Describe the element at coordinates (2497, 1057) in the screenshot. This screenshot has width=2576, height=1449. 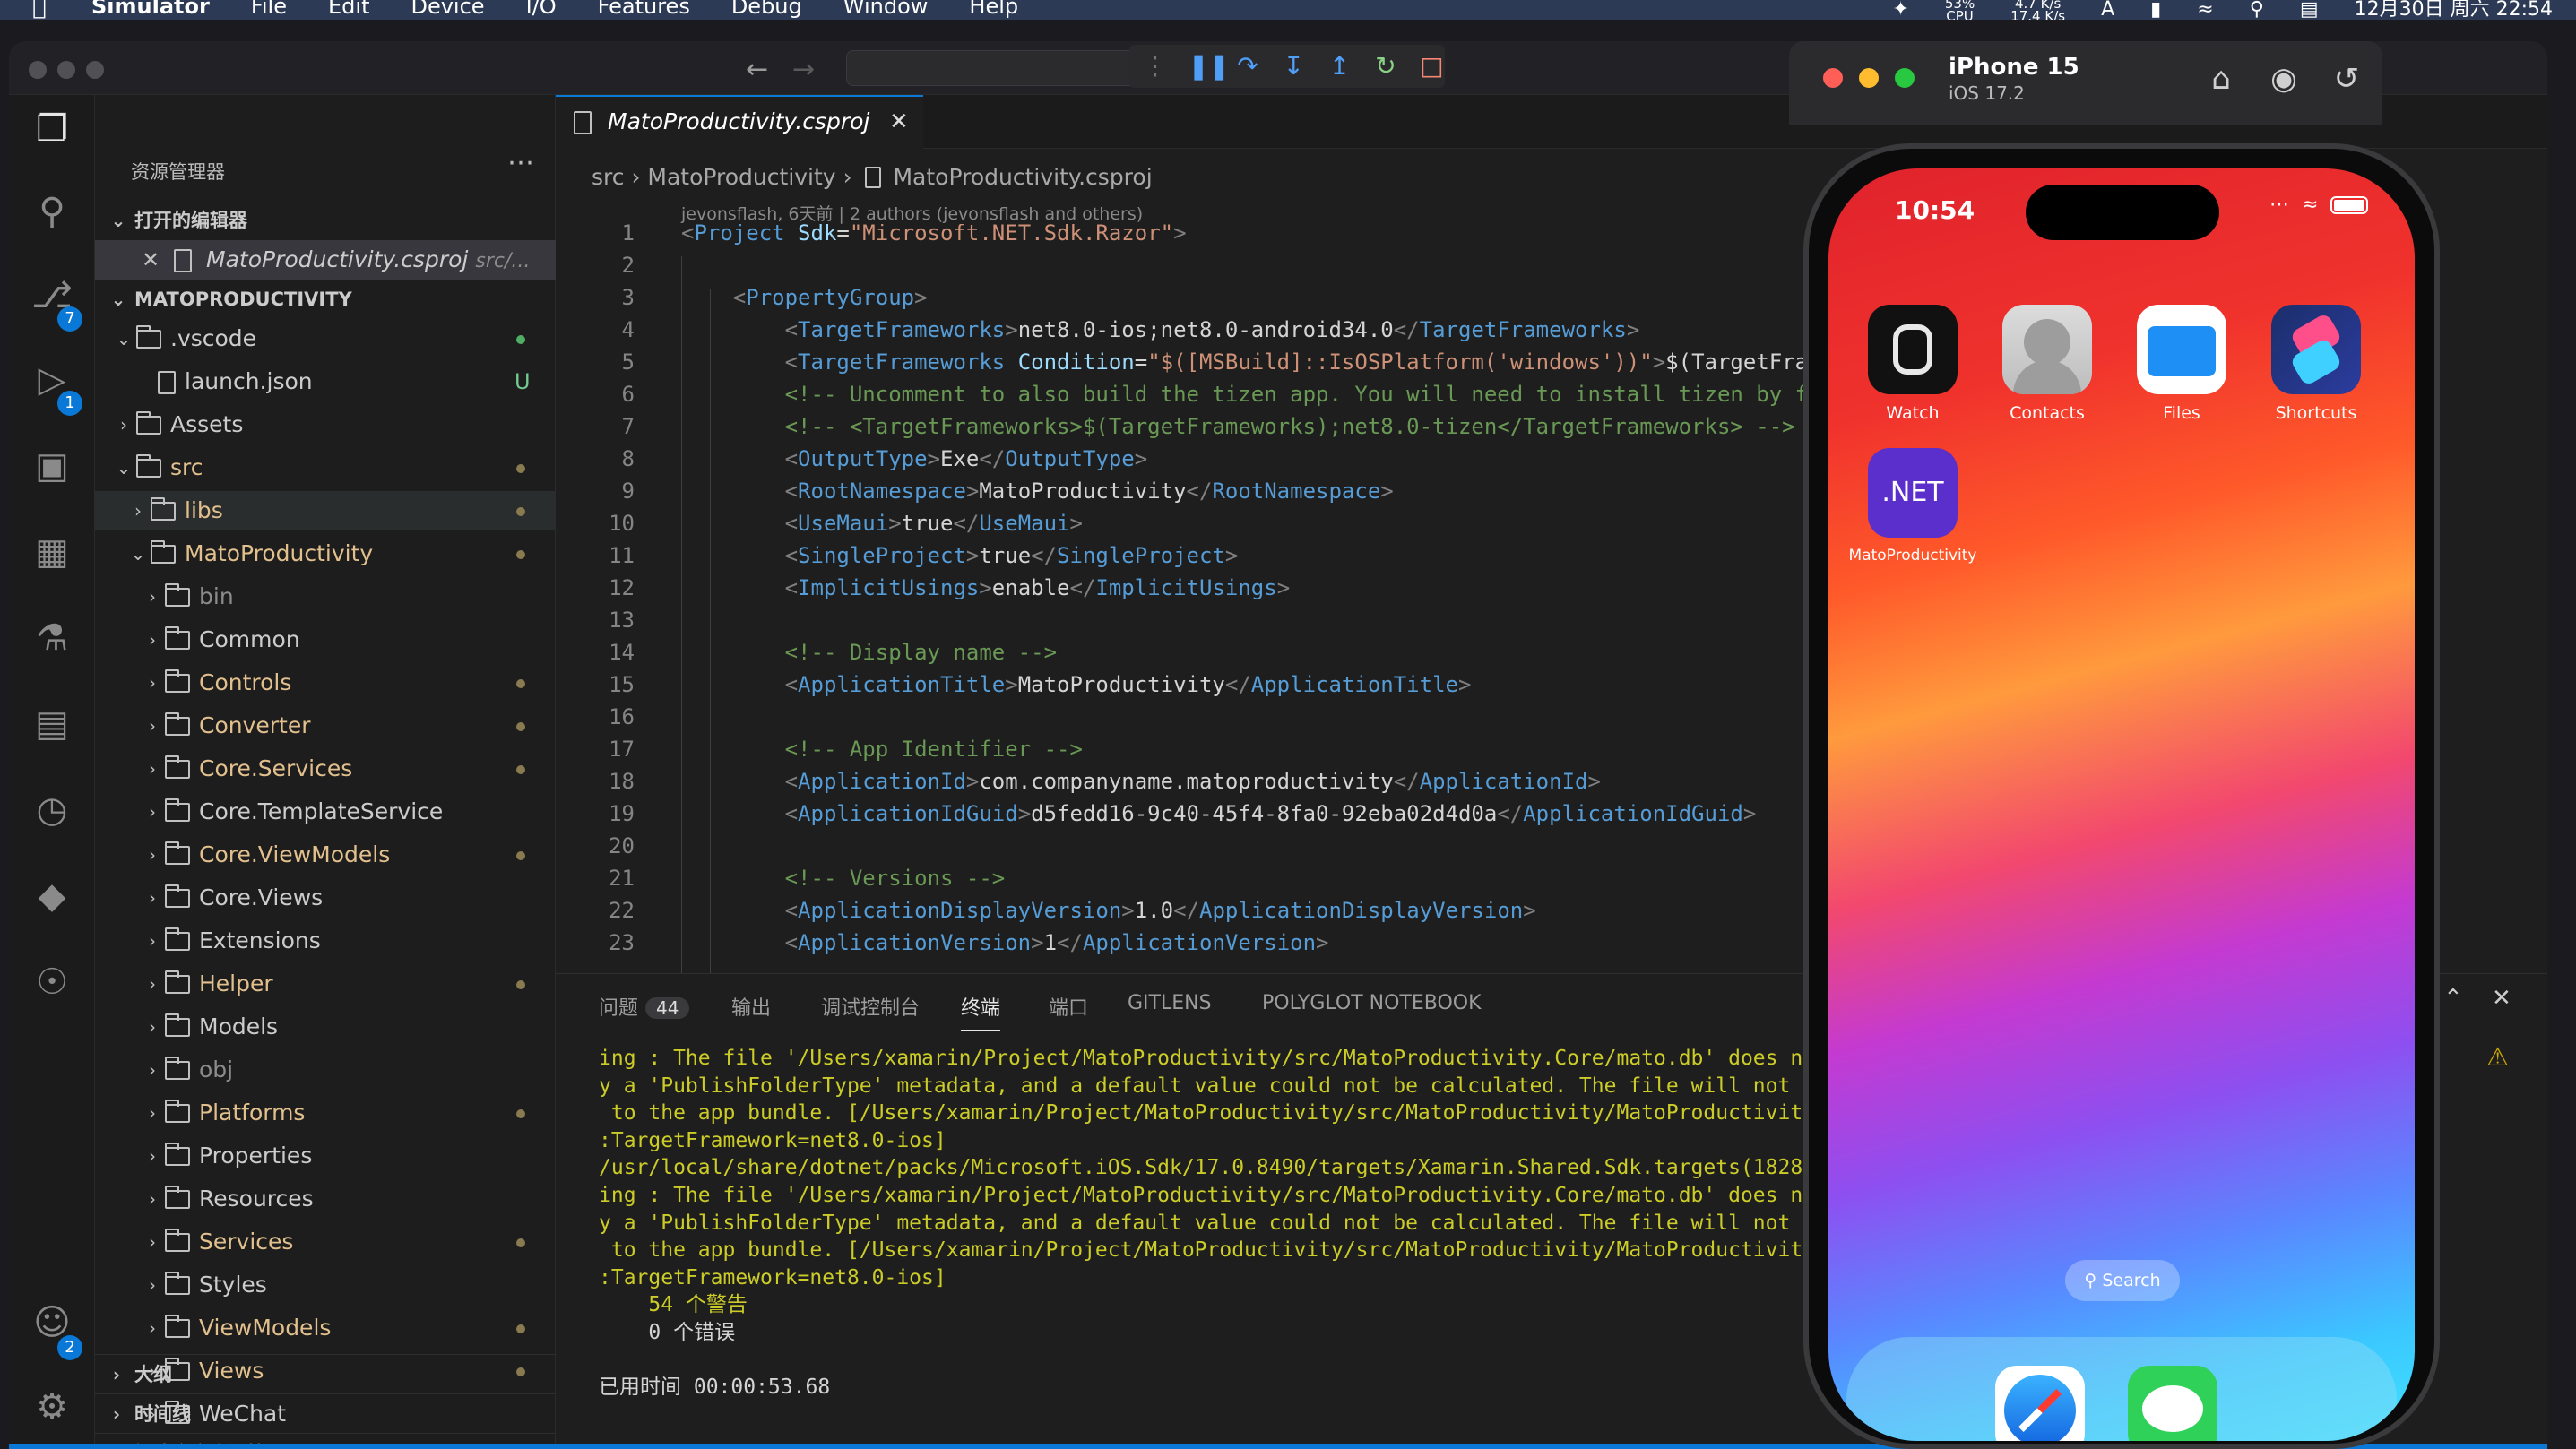
I see `warning-icon: ⚠` at that location.